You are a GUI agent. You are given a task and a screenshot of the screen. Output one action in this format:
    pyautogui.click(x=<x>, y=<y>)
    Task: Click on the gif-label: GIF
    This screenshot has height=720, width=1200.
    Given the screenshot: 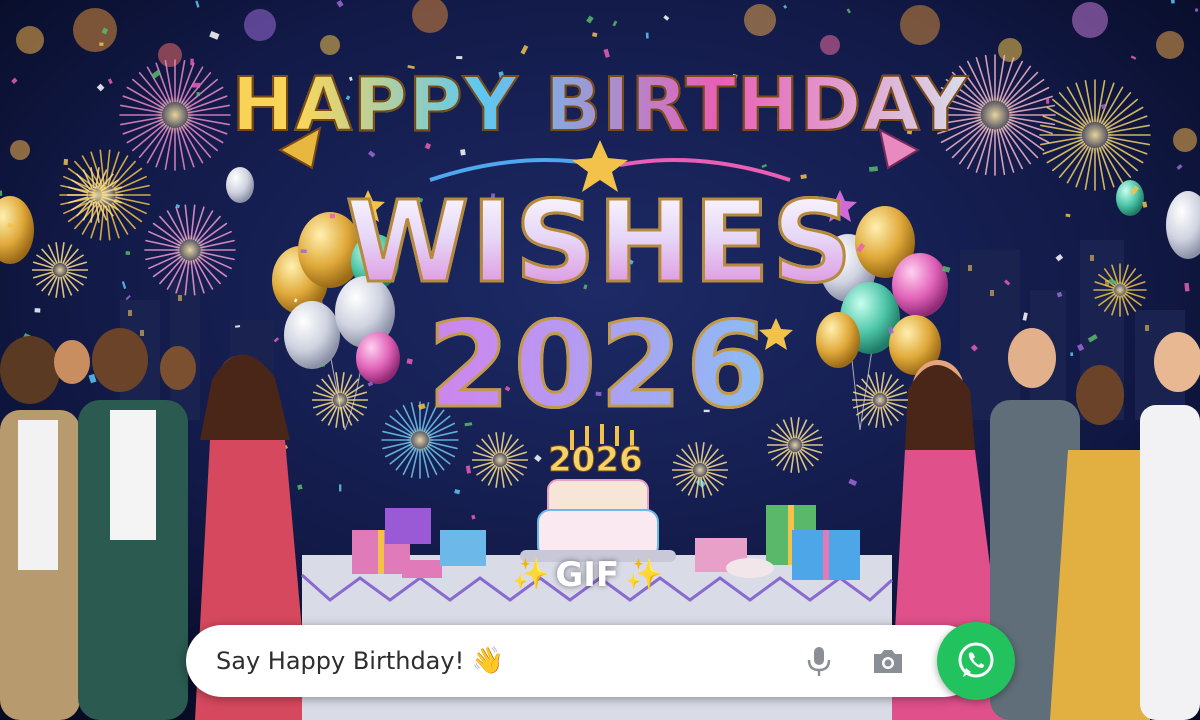 What is the action you would take?
    pyautogui.click(x=587, y=575)
    